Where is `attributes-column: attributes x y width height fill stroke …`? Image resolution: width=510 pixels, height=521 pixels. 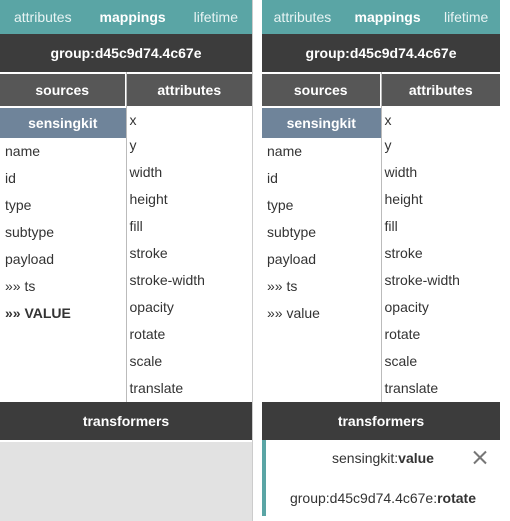 attributes-column: attributes x y width height fill stroke … is located at coordinates (441, 237).